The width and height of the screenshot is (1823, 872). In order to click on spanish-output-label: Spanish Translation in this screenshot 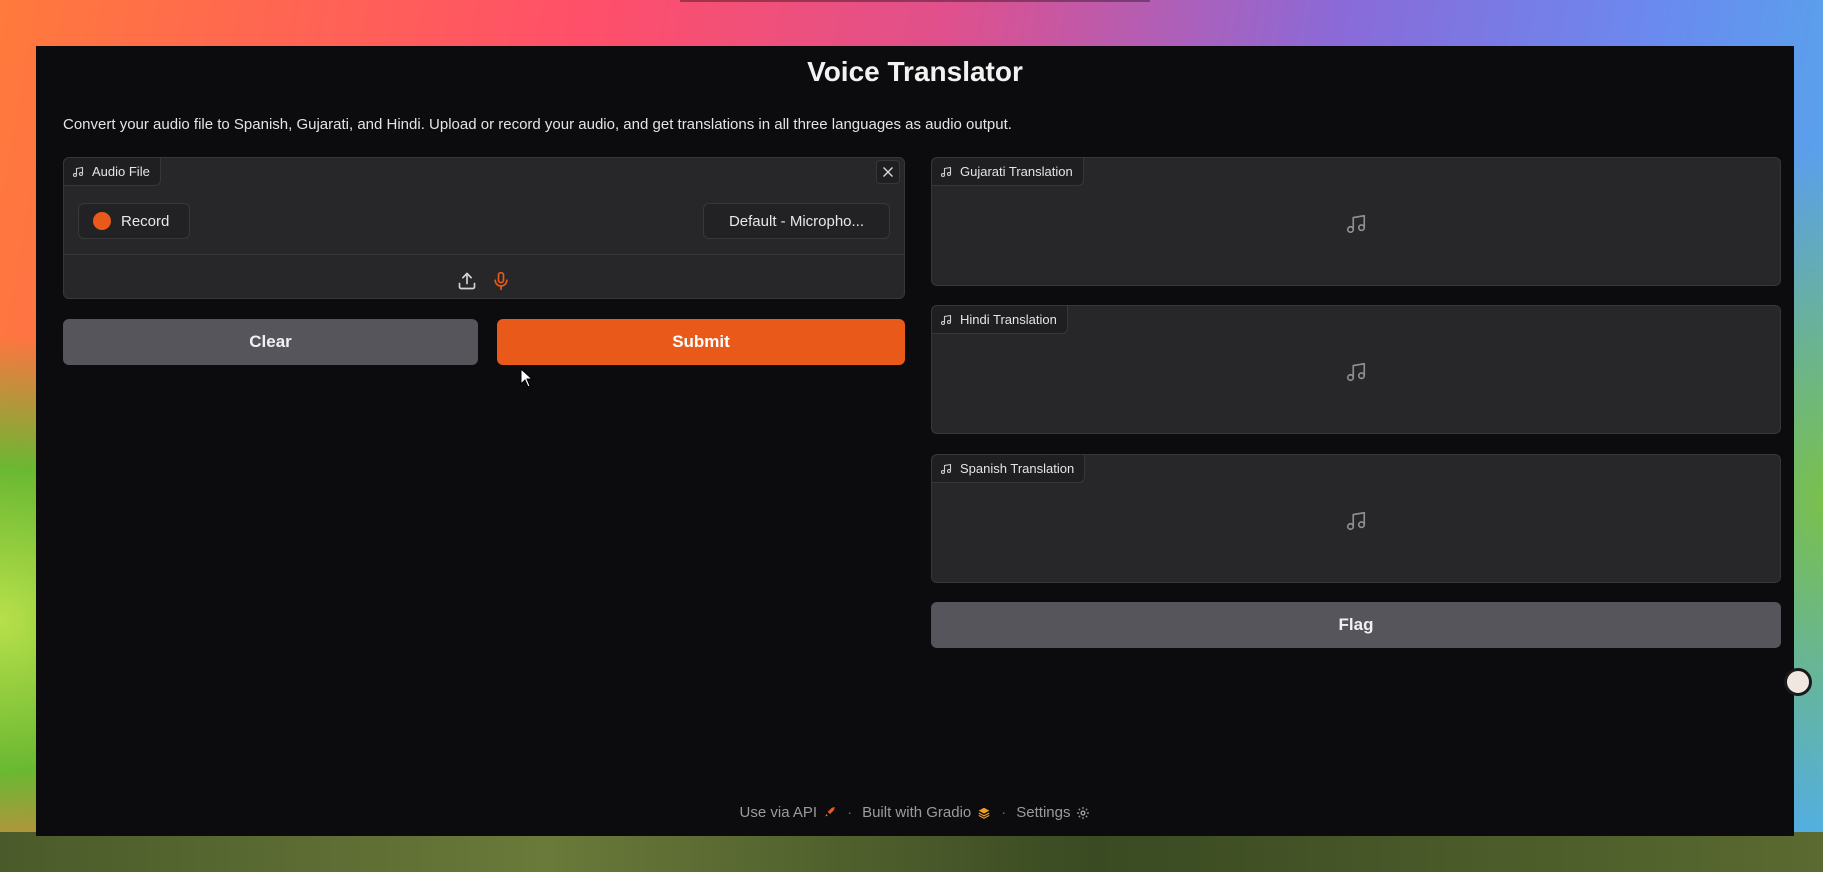, I will do `click(1017, 468)`.